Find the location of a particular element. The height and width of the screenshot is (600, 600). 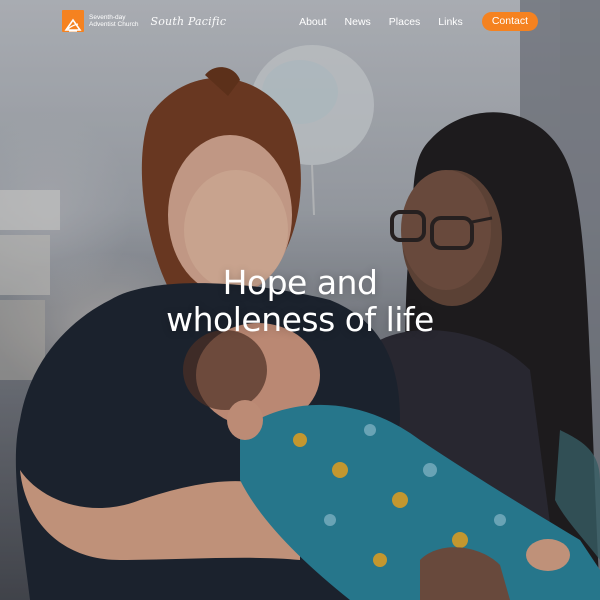

logo-line-1: Seventh-day is located at coordinates (107, 17).